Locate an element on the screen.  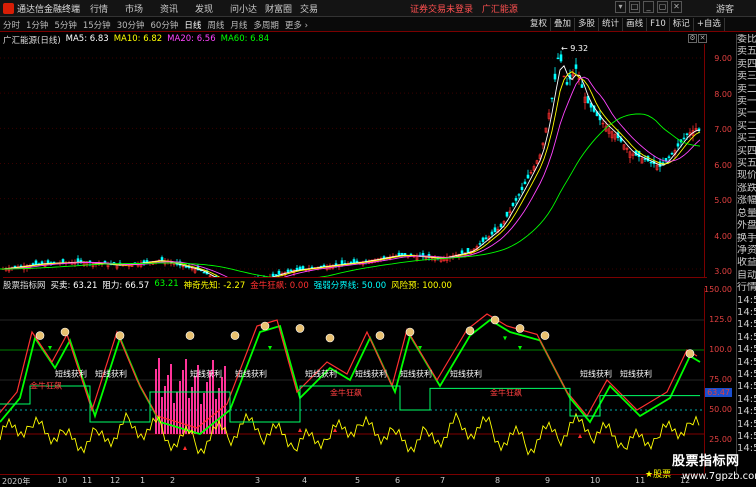
sidebar-item: 买五 is located at coordinates (746, 164).